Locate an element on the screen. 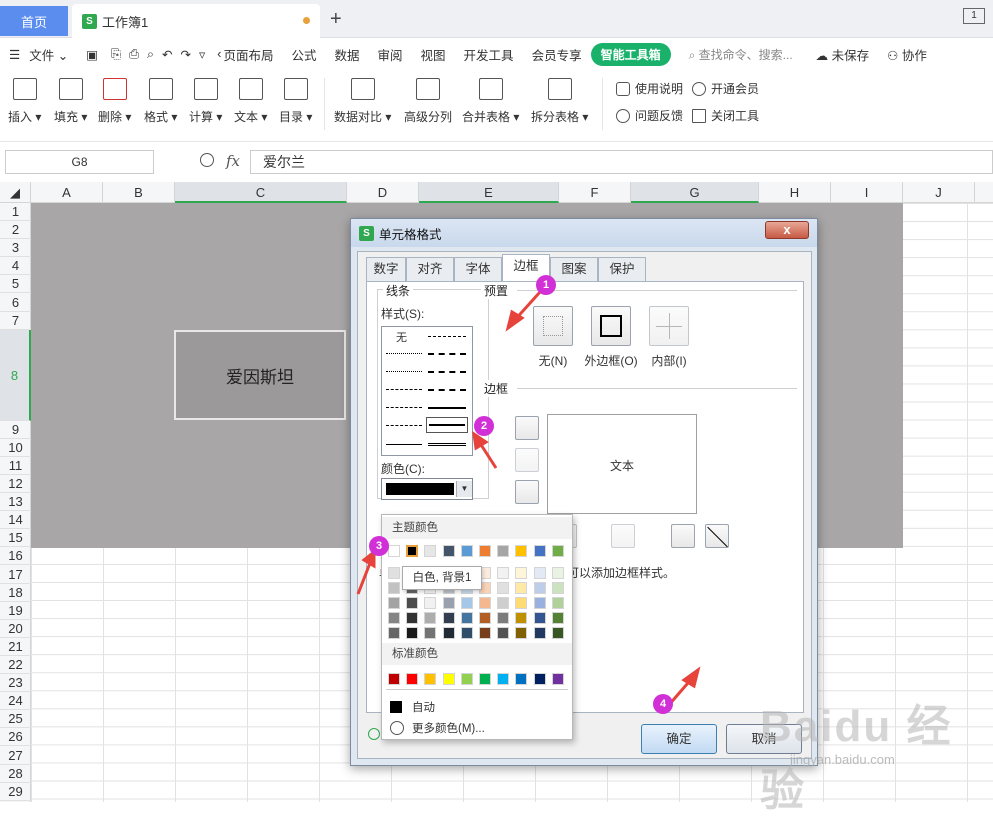  annotation-badge: 3 is located at coordinates (379, 546).